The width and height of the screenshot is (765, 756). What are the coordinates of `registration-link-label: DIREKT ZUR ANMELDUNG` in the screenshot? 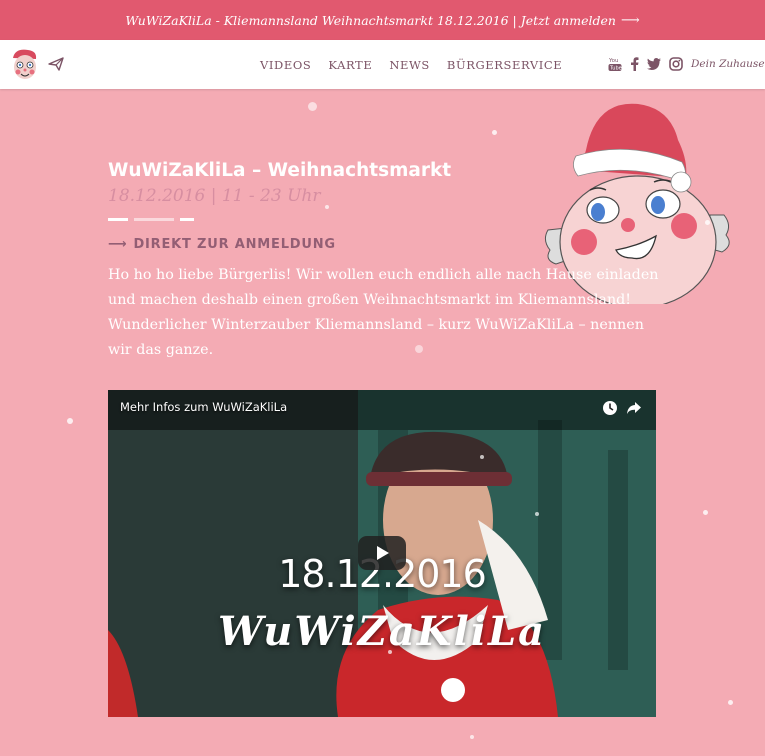 It's located at (234, 244).